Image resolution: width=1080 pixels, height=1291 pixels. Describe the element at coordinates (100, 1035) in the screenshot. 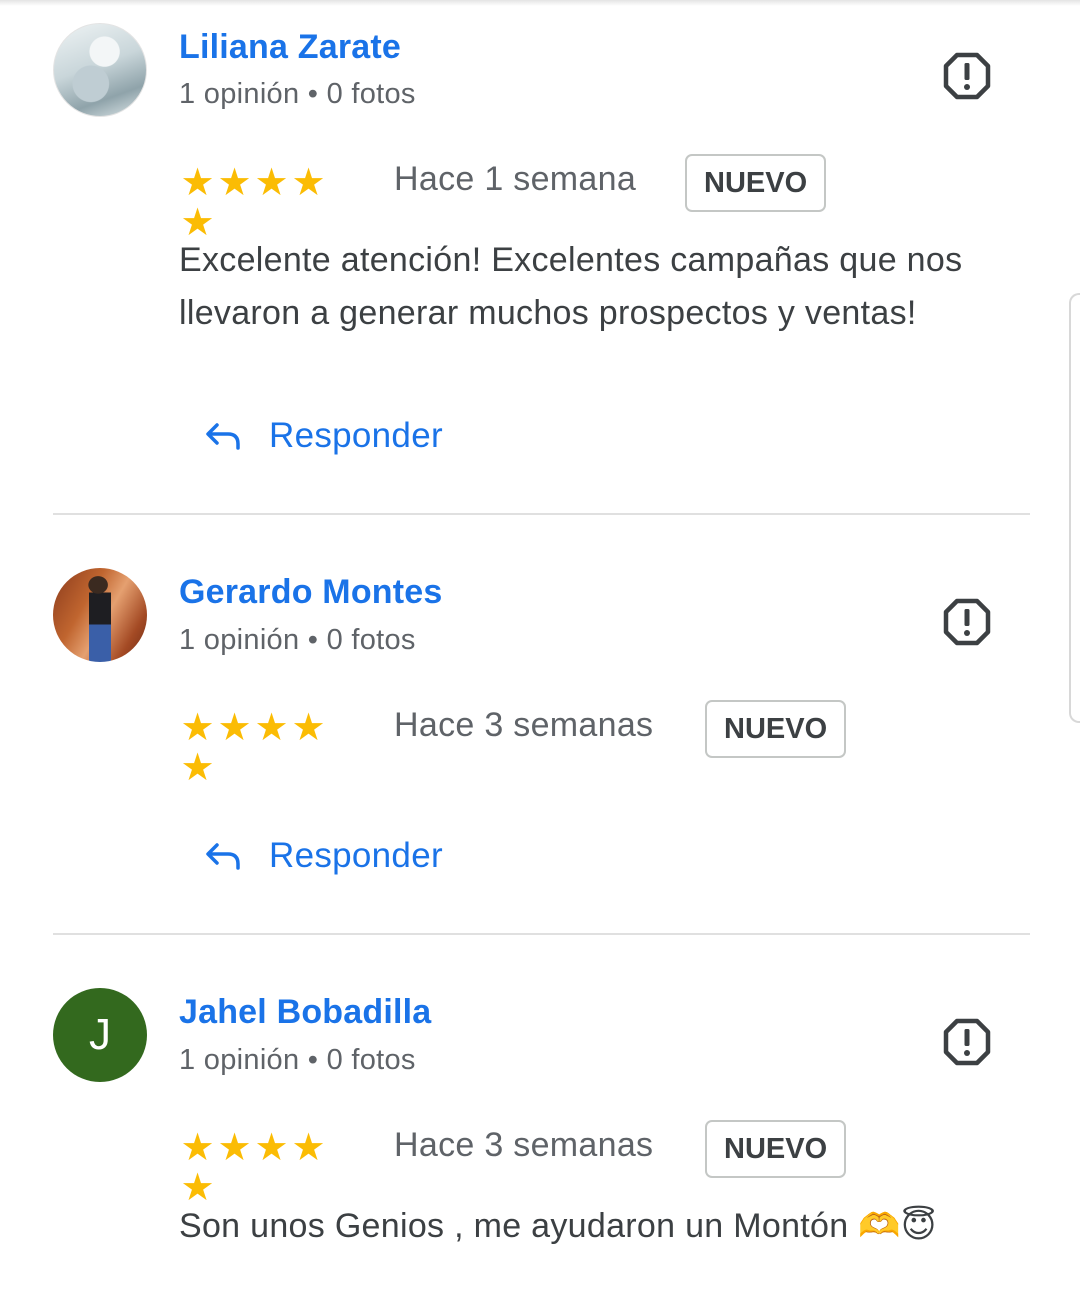

I see `avatar: J` at that location.